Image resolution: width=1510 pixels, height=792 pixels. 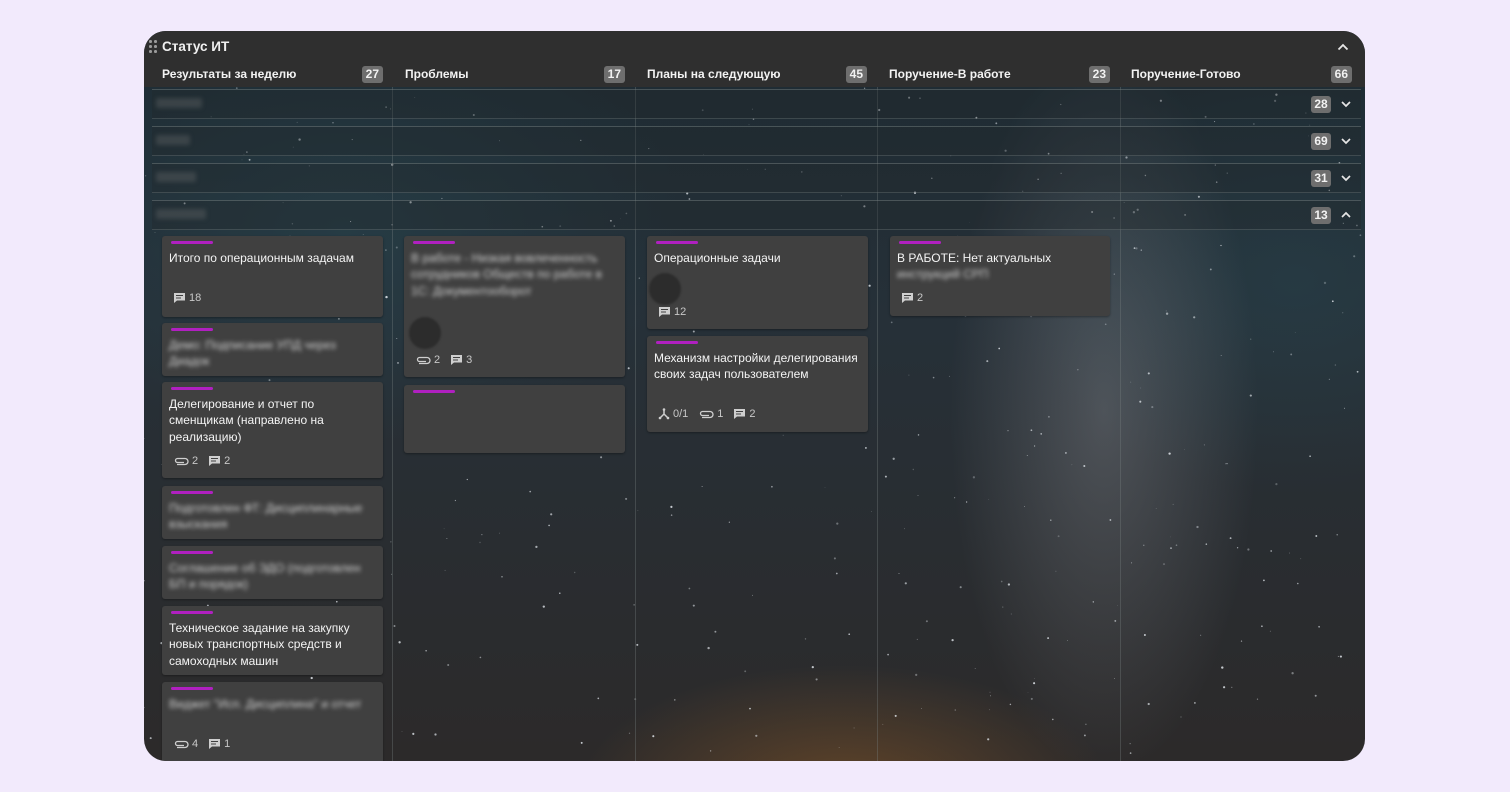 What do you see at coordinates (514, 419) in the screenshot?
I see `task-card` at bounding box center [514, 419].